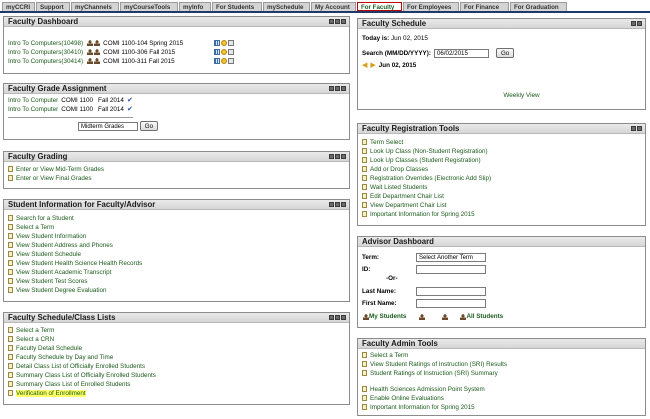 Image resolution: width=650 pixels, height=419 pixels. What do you see at coordinates (521, 95) in the screenshot?
I see `weekly-view-link: Weekly View` at bounding box center [521, 95].